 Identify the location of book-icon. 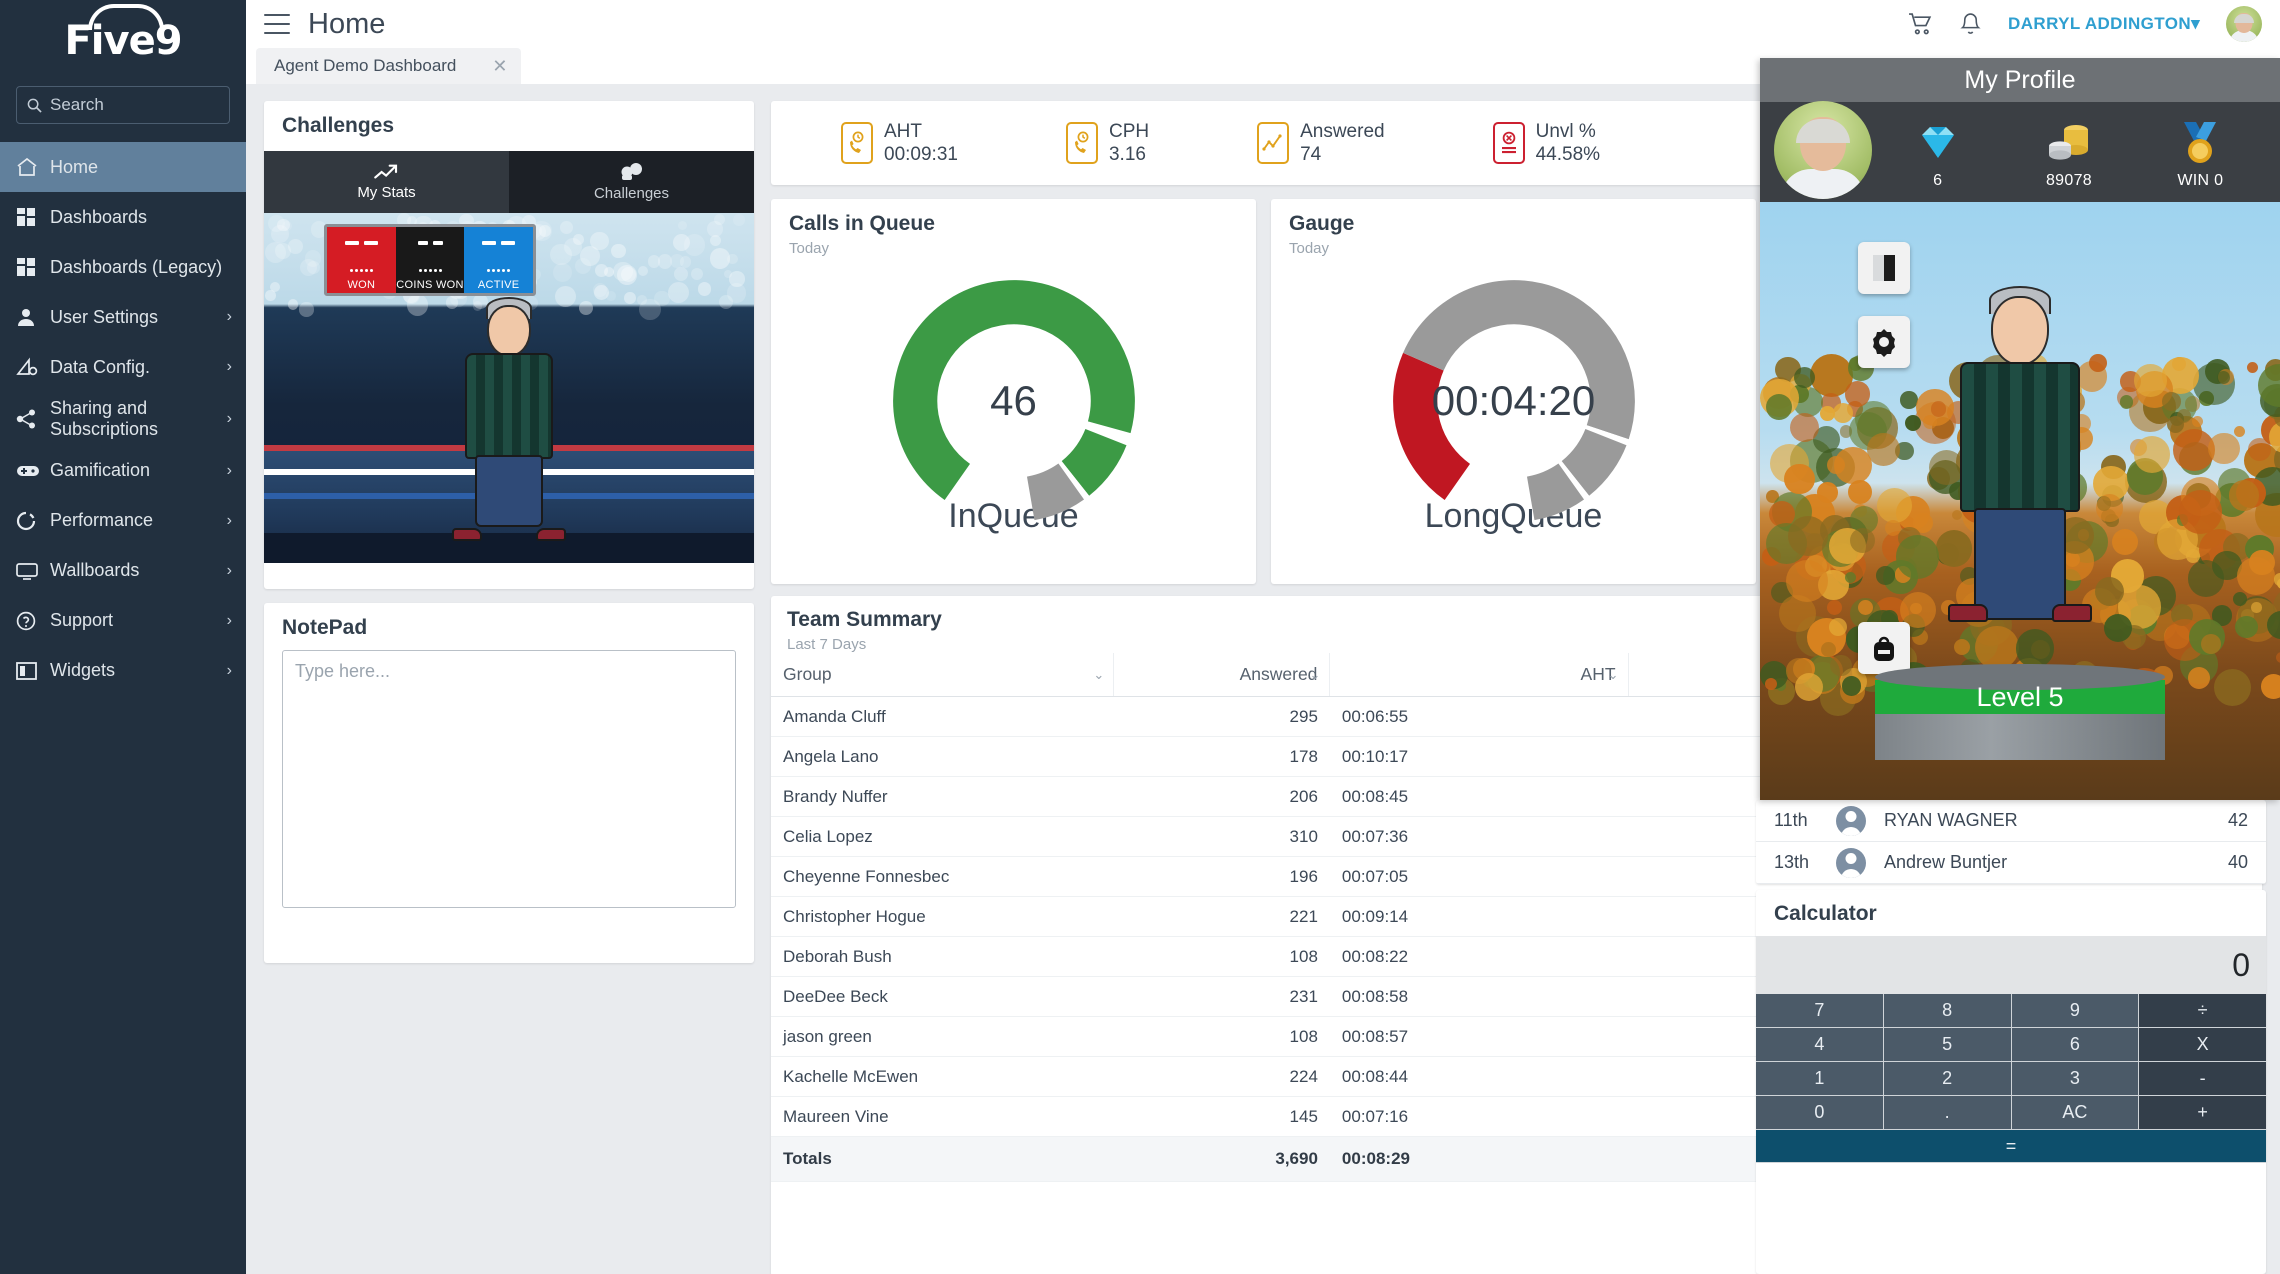
(1884, 268).